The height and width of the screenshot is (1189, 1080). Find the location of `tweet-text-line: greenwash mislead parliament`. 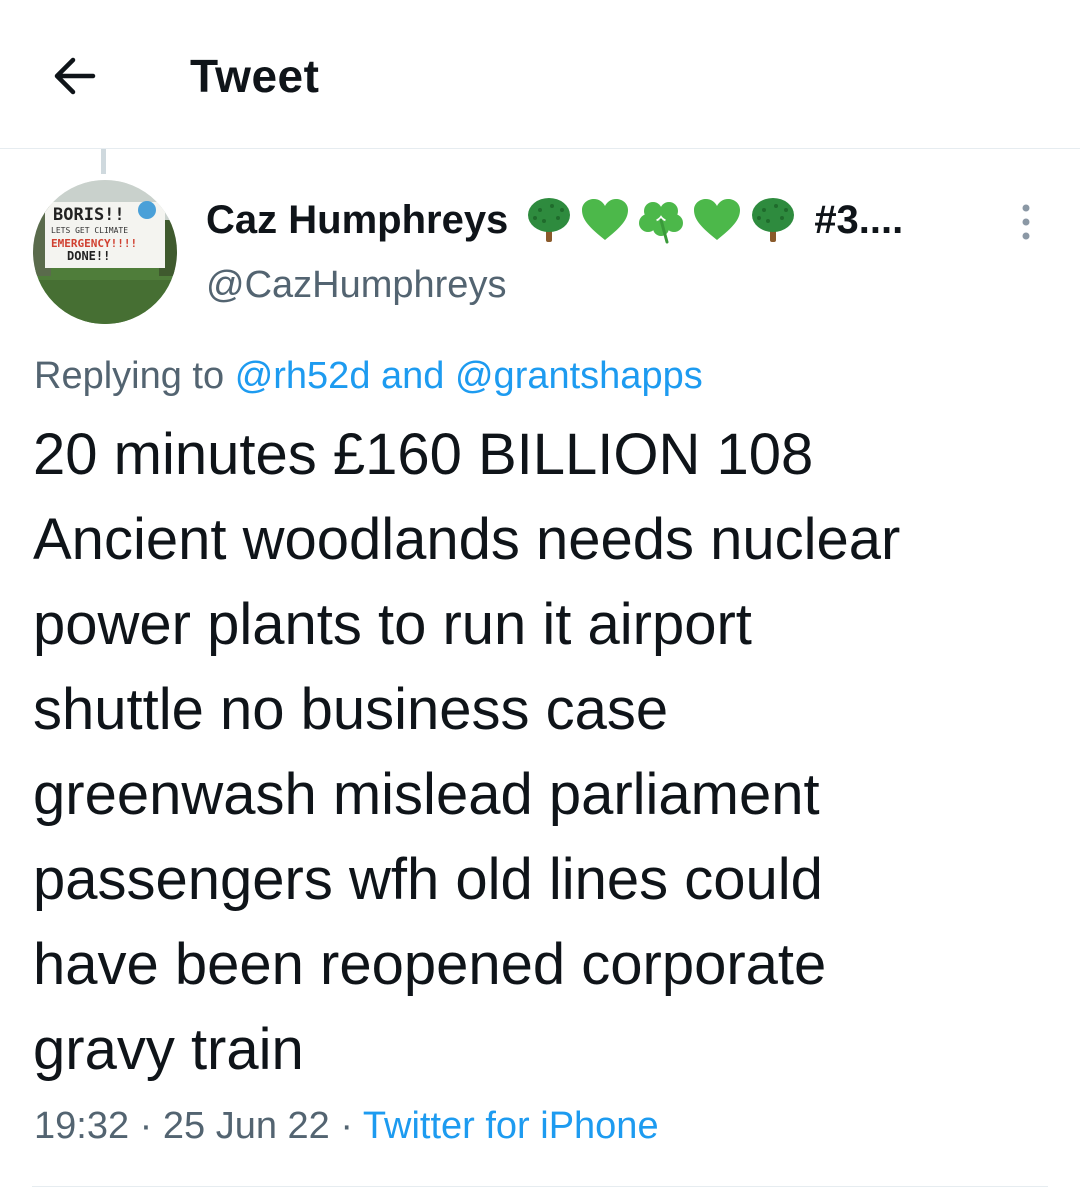

tweet-text-line: greenwash mislead parliament is located at coordinates (426, 794).